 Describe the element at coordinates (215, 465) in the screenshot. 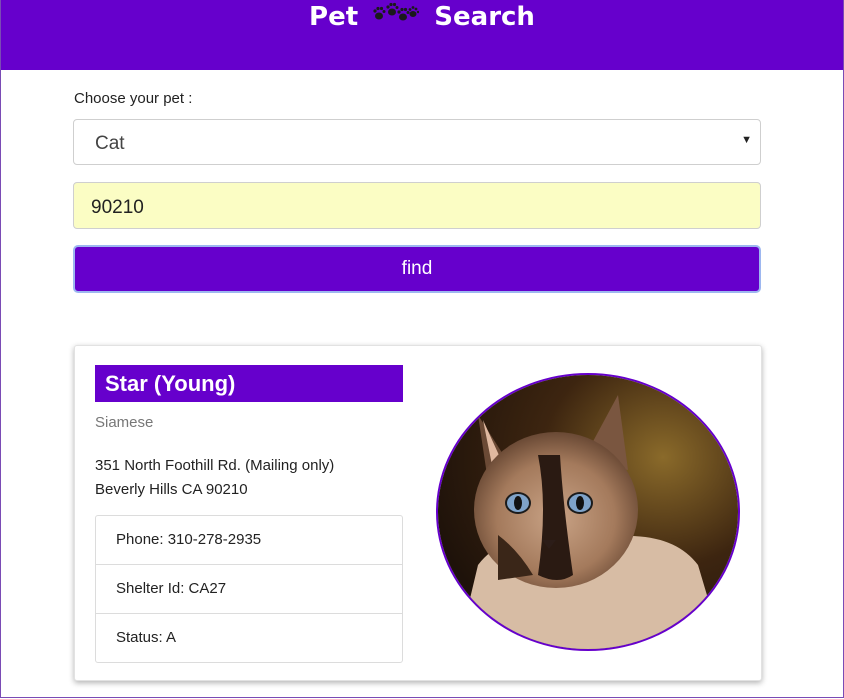

I see `address-line-1: 351 North Foothill Rd. (Mailing only)` at that location.